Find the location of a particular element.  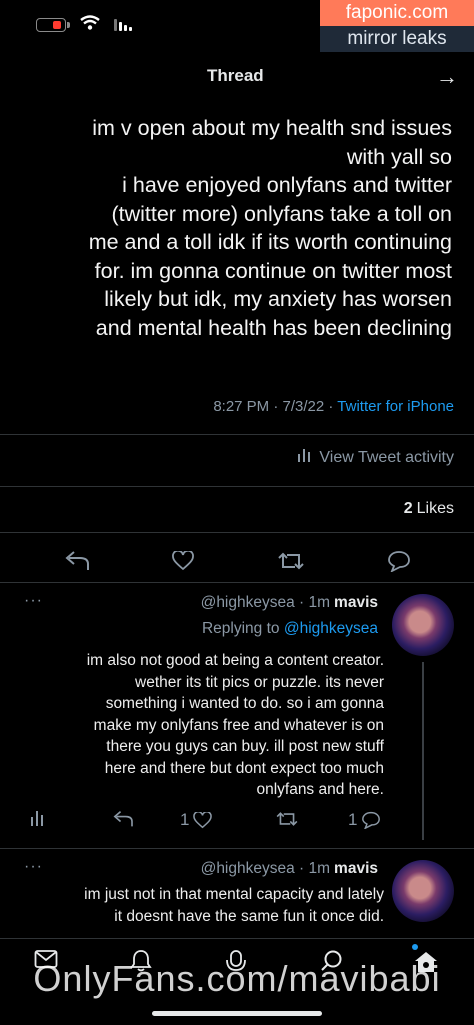

tweet-line: i have enjoyed onlyfans and twitter is located at coordinates (287, 185).